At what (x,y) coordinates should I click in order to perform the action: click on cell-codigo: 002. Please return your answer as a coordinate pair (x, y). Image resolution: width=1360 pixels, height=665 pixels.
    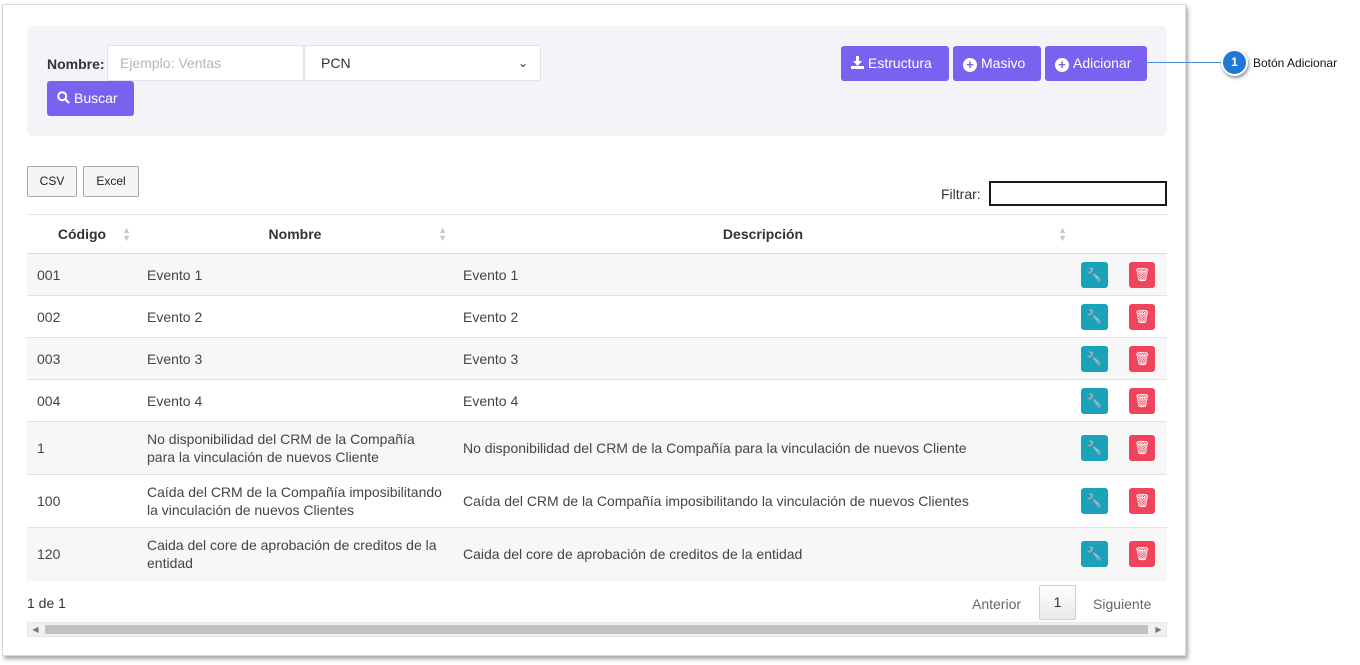
    Looking at the image, I should click on (82, 316).